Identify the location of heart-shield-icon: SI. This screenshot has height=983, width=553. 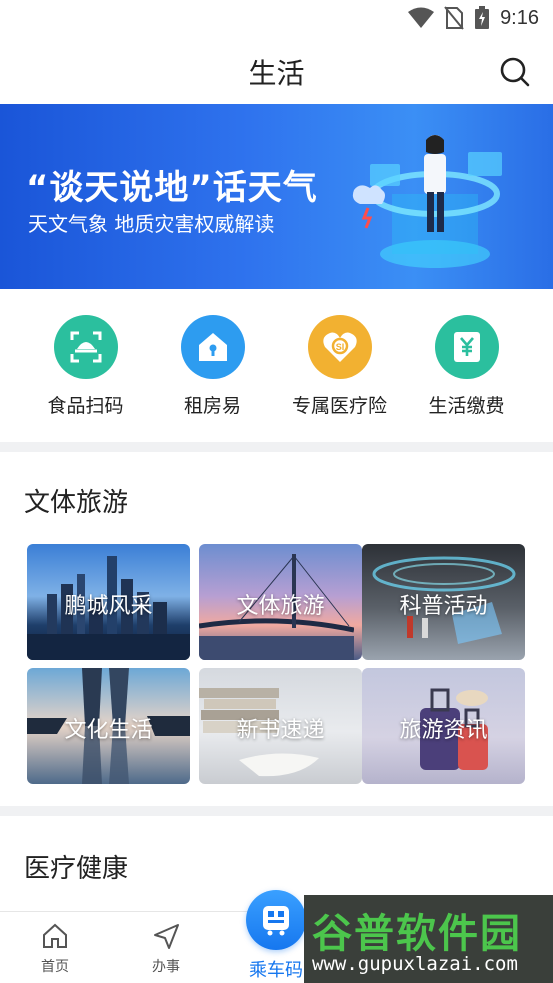
(339, 347).